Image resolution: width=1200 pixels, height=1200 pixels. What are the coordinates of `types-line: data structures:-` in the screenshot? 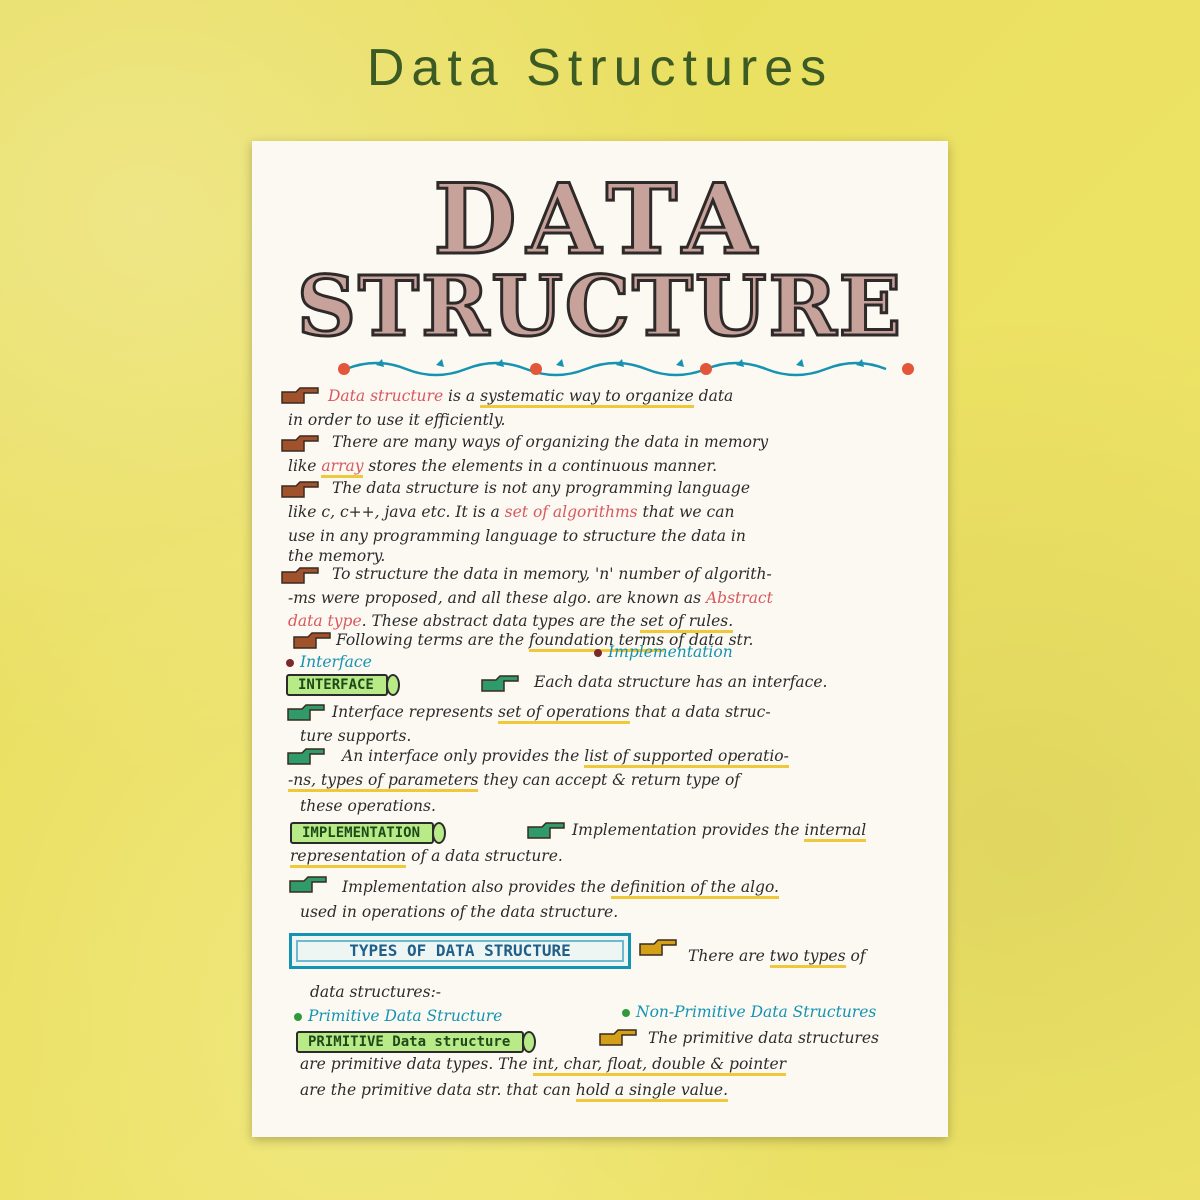 It's located at (376, 992).